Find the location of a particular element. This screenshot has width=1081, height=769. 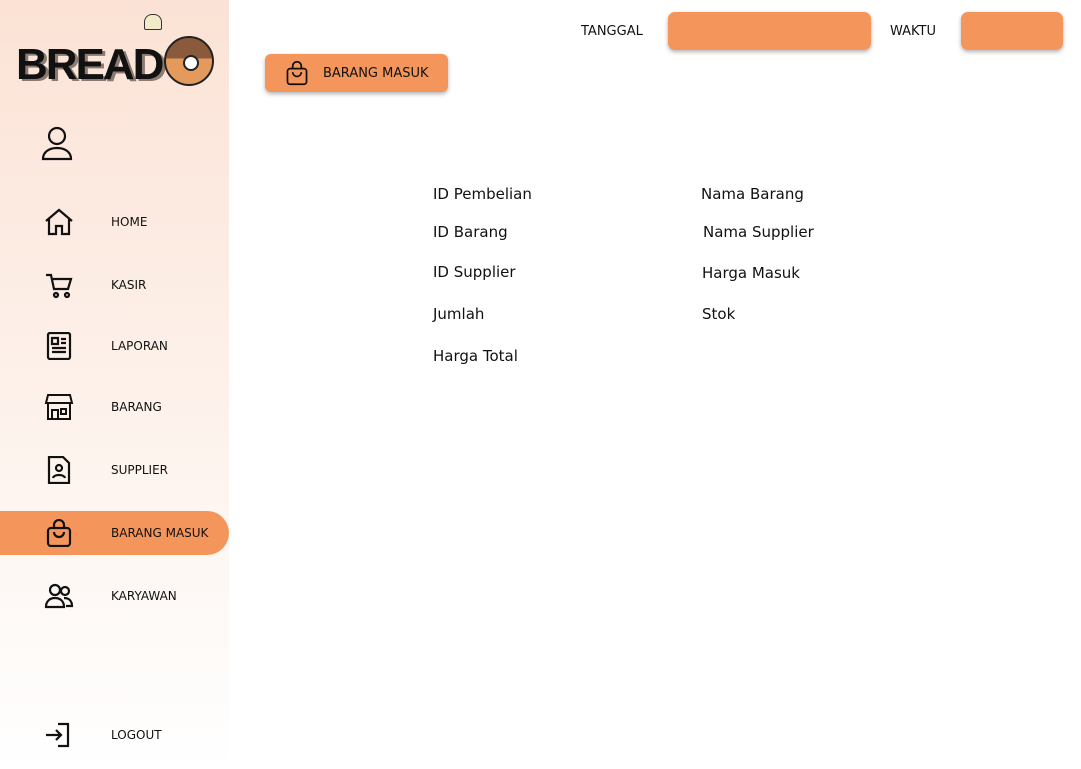

sidebar-item-logout: LOGOUT is located at coordinates (114, 735).